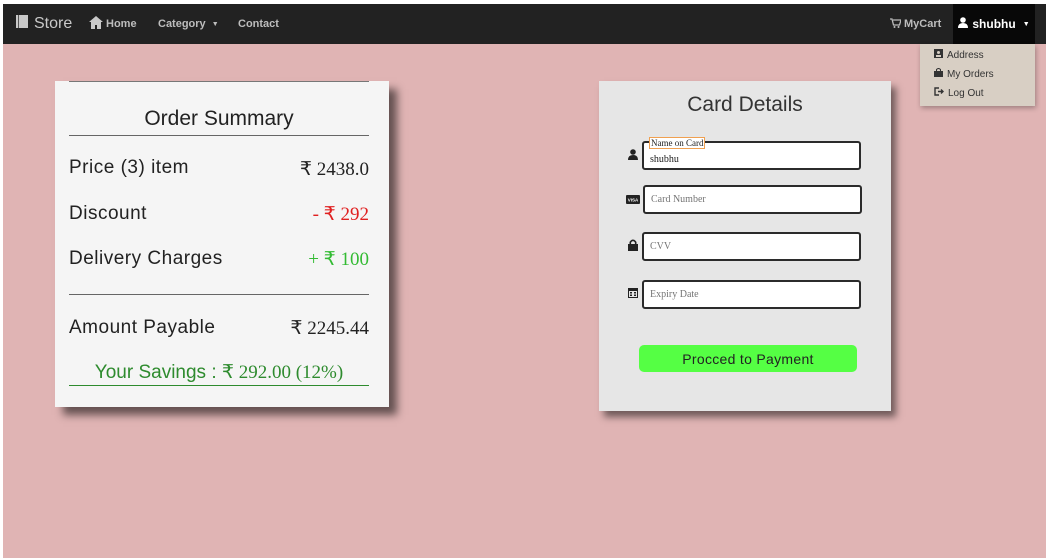 Image resolution: width=1049 pixels, height=558 pixels. I want to click on savings-line: Your Savings : ₹ 292.00 (12%), so click(219, 373).